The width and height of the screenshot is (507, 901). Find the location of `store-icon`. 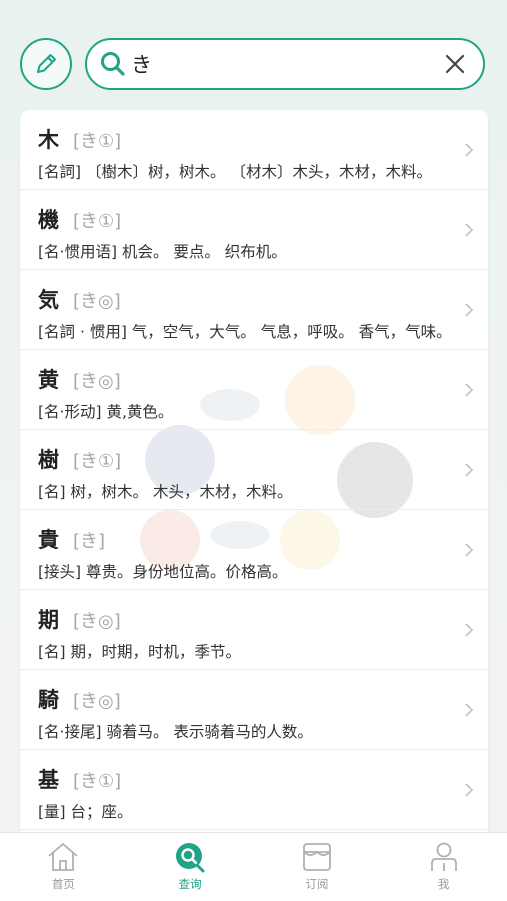

store-icon is located at coordinates (316, 857).